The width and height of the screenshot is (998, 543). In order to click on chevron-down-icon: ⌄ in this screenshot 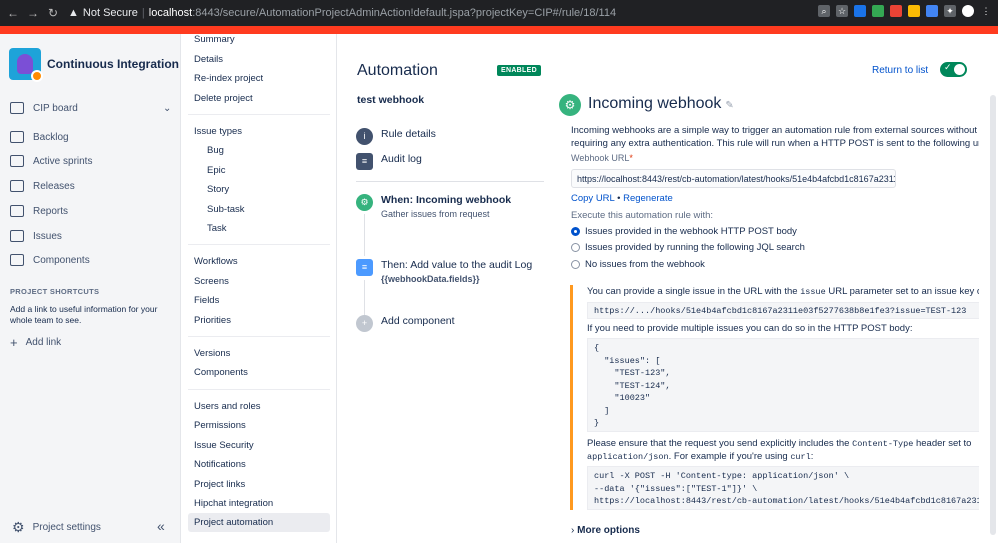, I will do `click(167, 108)`.